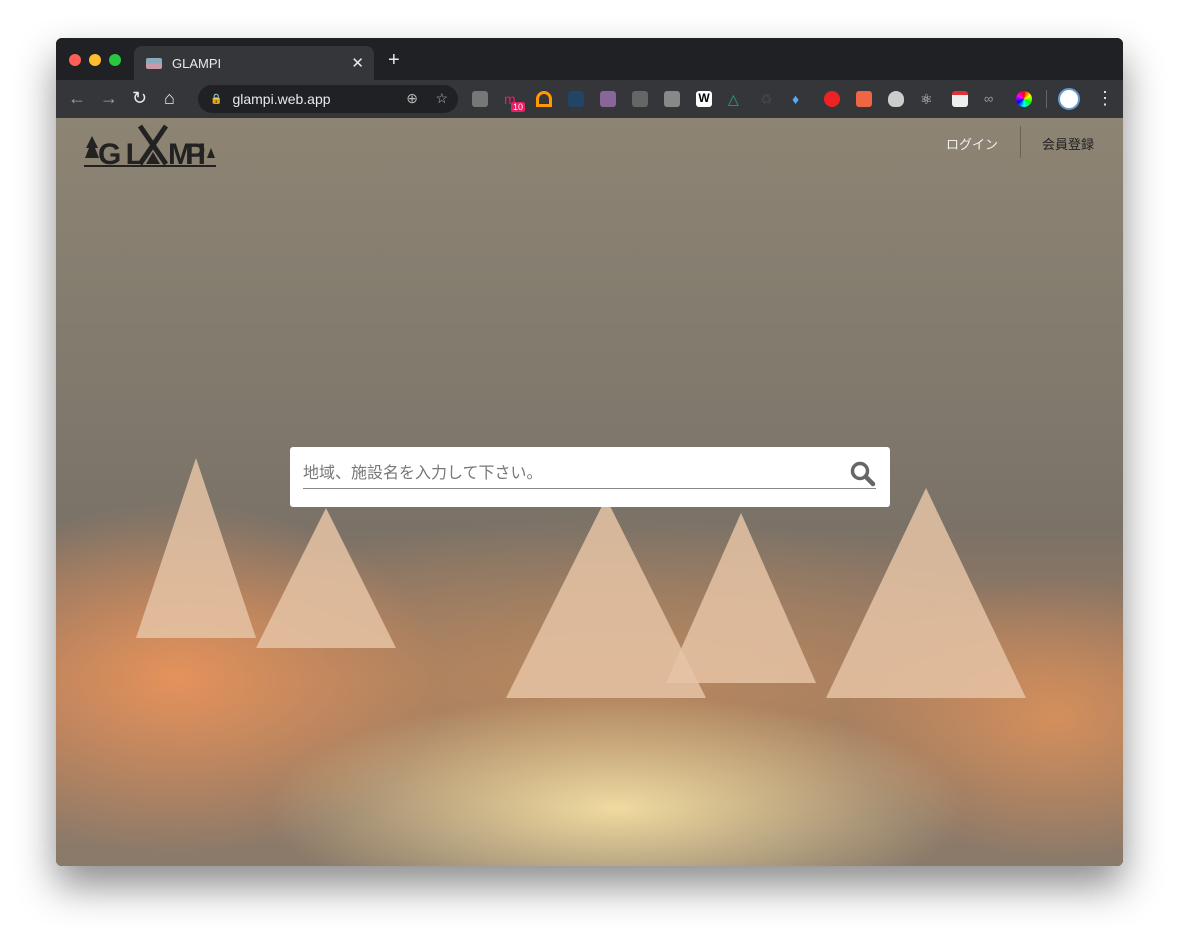 This screenshot has width=1179, height=940. I want to click on lock-icon: 🔒, so click(216, 99).